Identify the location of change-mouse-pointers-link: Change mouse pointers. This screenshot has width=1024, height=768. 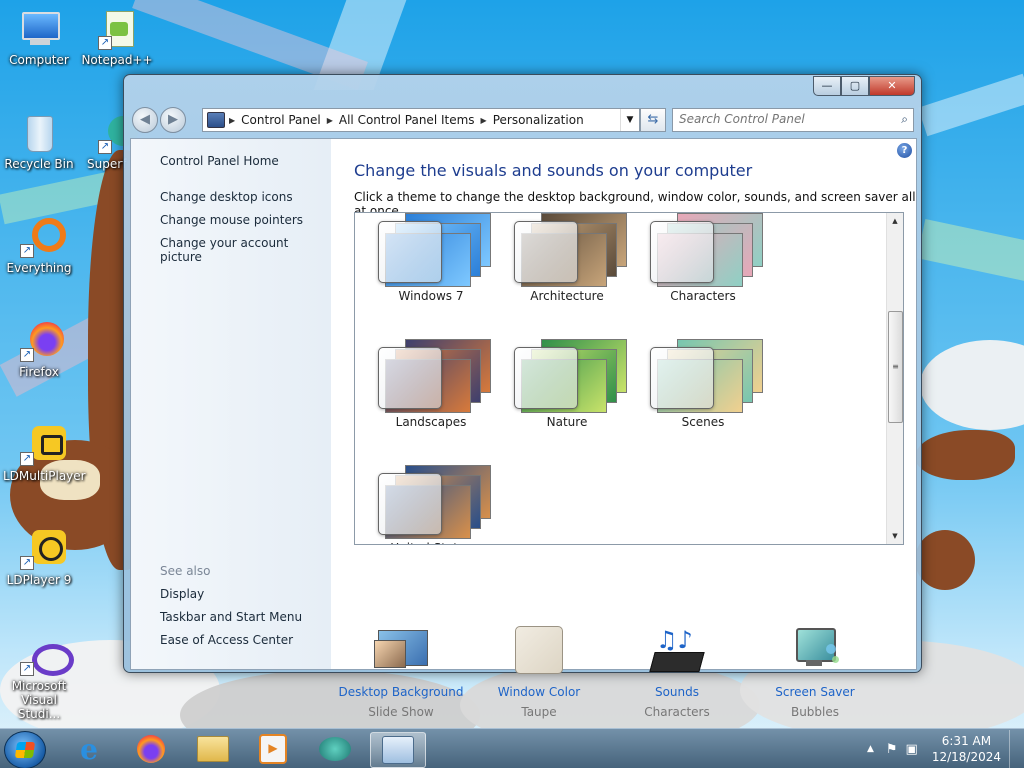
(231, 220).